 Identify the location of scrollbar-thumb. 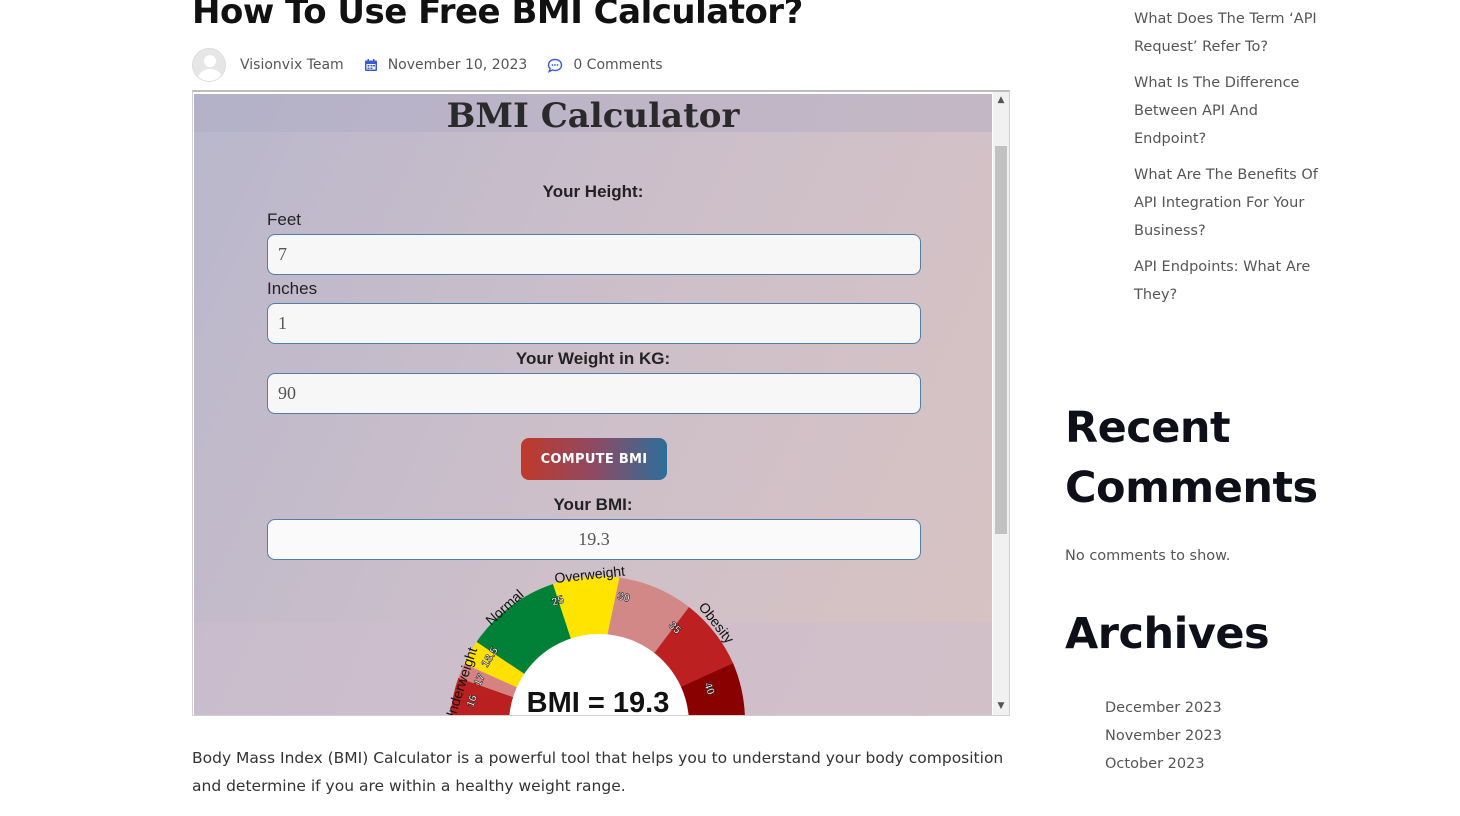
(1001, 340).